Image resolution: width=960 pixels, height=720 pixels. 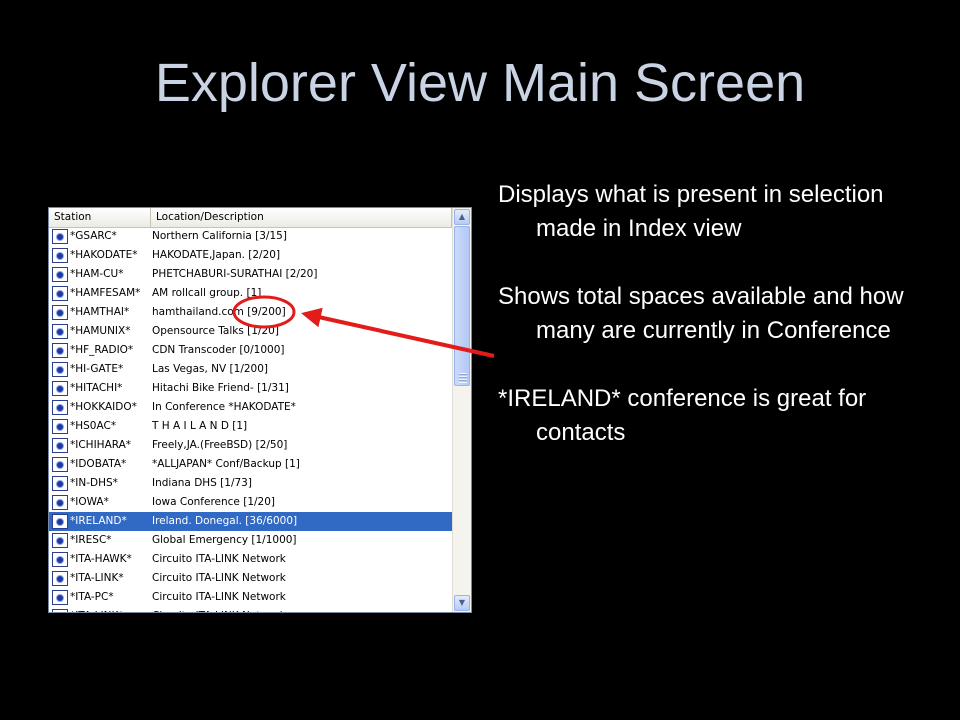 I want to click on table-row: *HOKKAIDO* In Conference *HAKODATE*, so click(x=250, y=407).